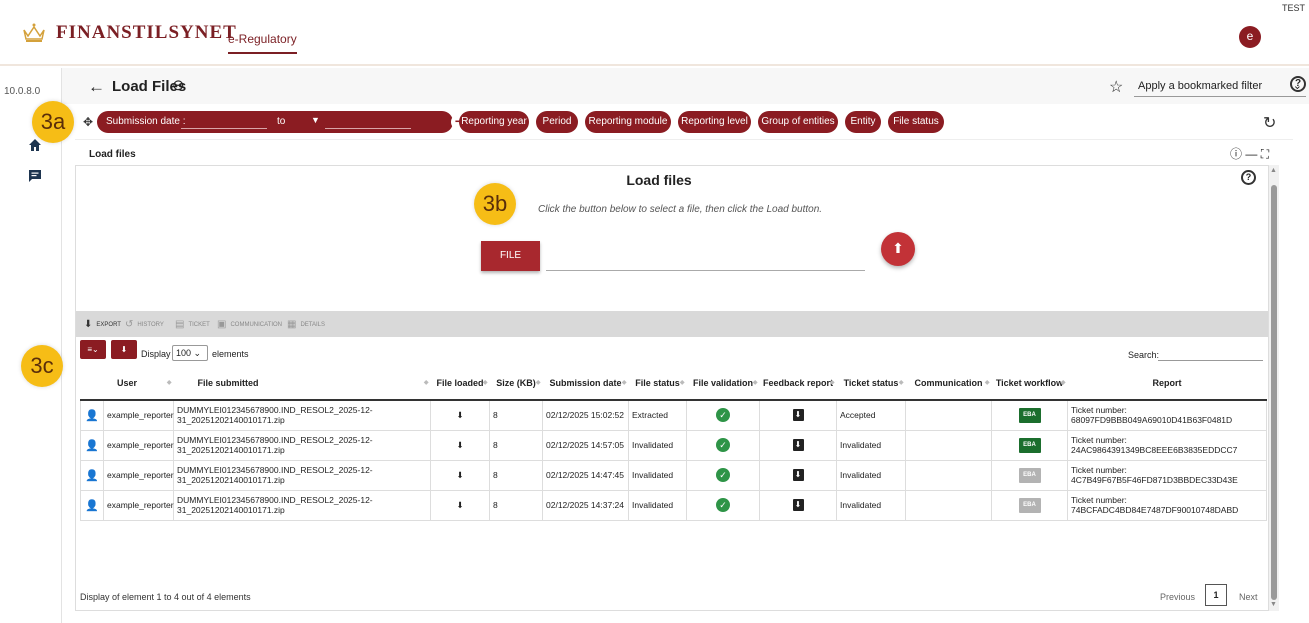 Image resolution: width=1309 pixels, height=623 pixels. I want to click on next-page-link: Next, so click(1248, 597).